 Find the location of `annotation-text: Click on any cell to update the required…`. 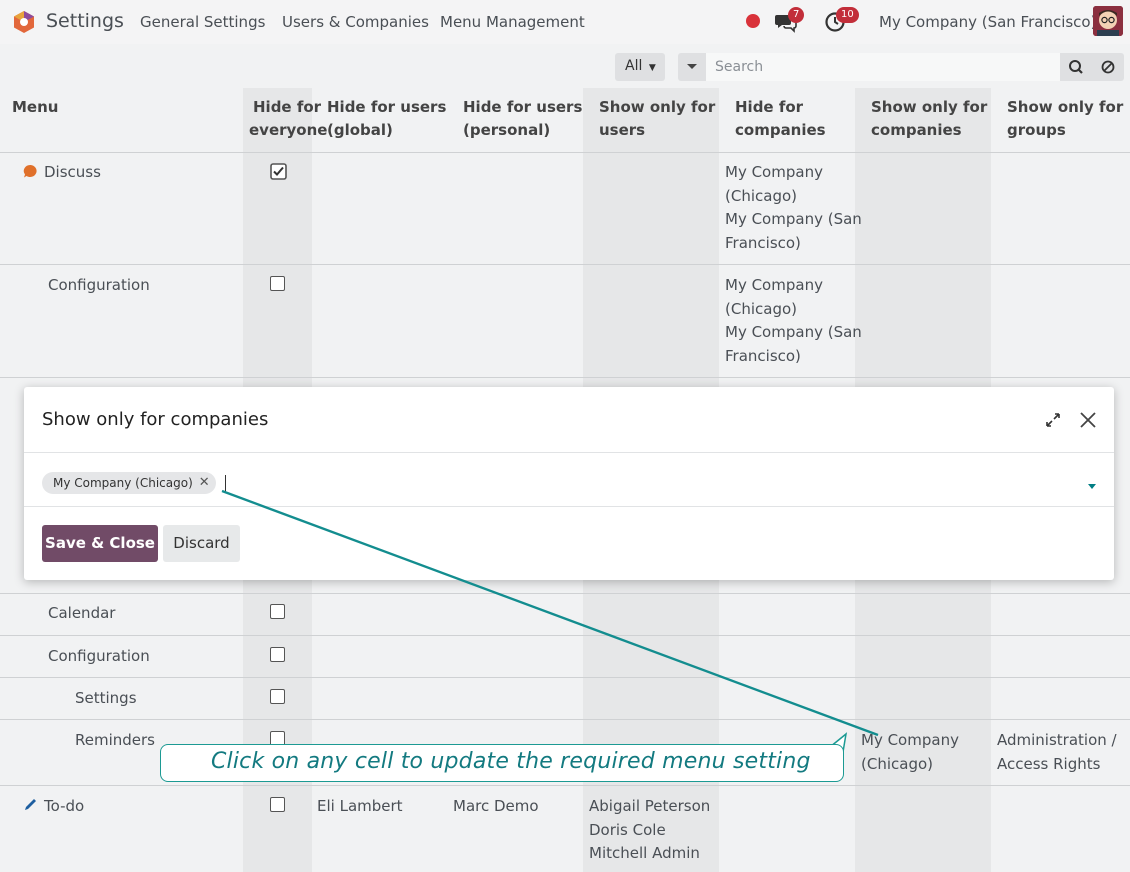

annotation-text: Click on any cell to update the required… is located at coordinates (511, 761).